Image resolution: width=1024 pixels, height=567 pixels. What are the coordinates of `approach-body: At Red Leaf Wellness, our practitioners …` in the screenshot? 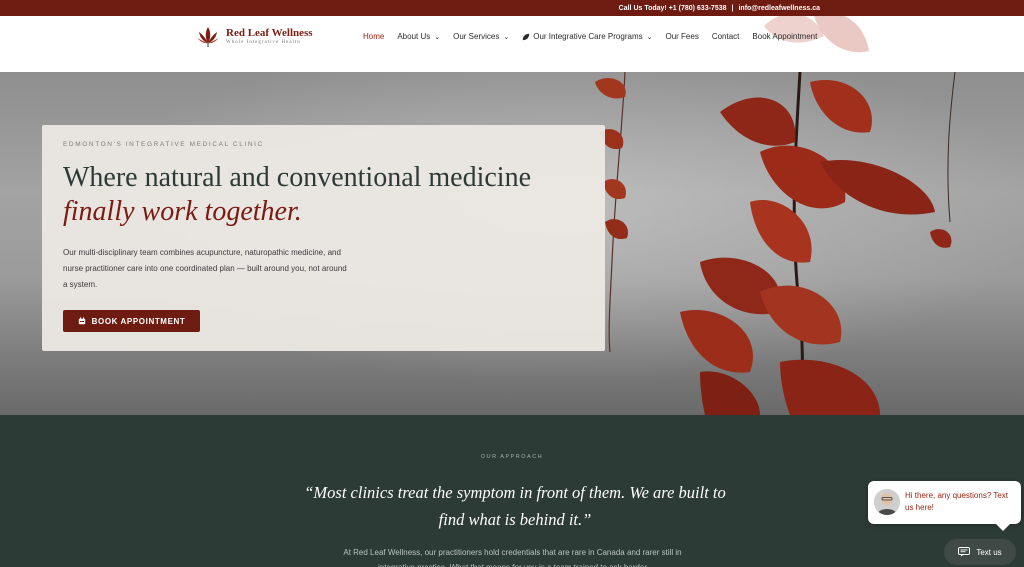 It's located at (512, 557).